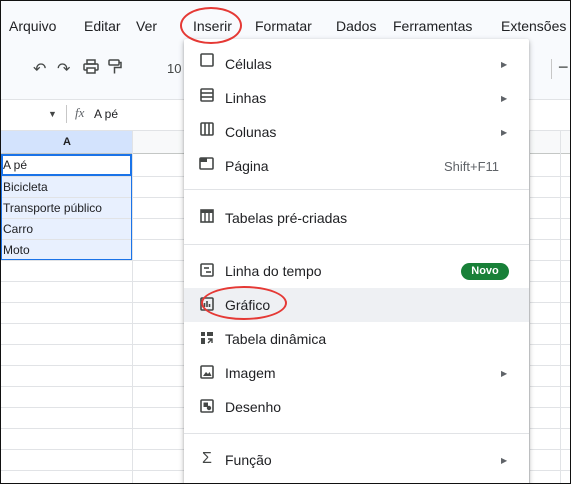 This screenshot has height=484, width=571. I want to click on cell-a3: Transporte público, so click(52, 208).